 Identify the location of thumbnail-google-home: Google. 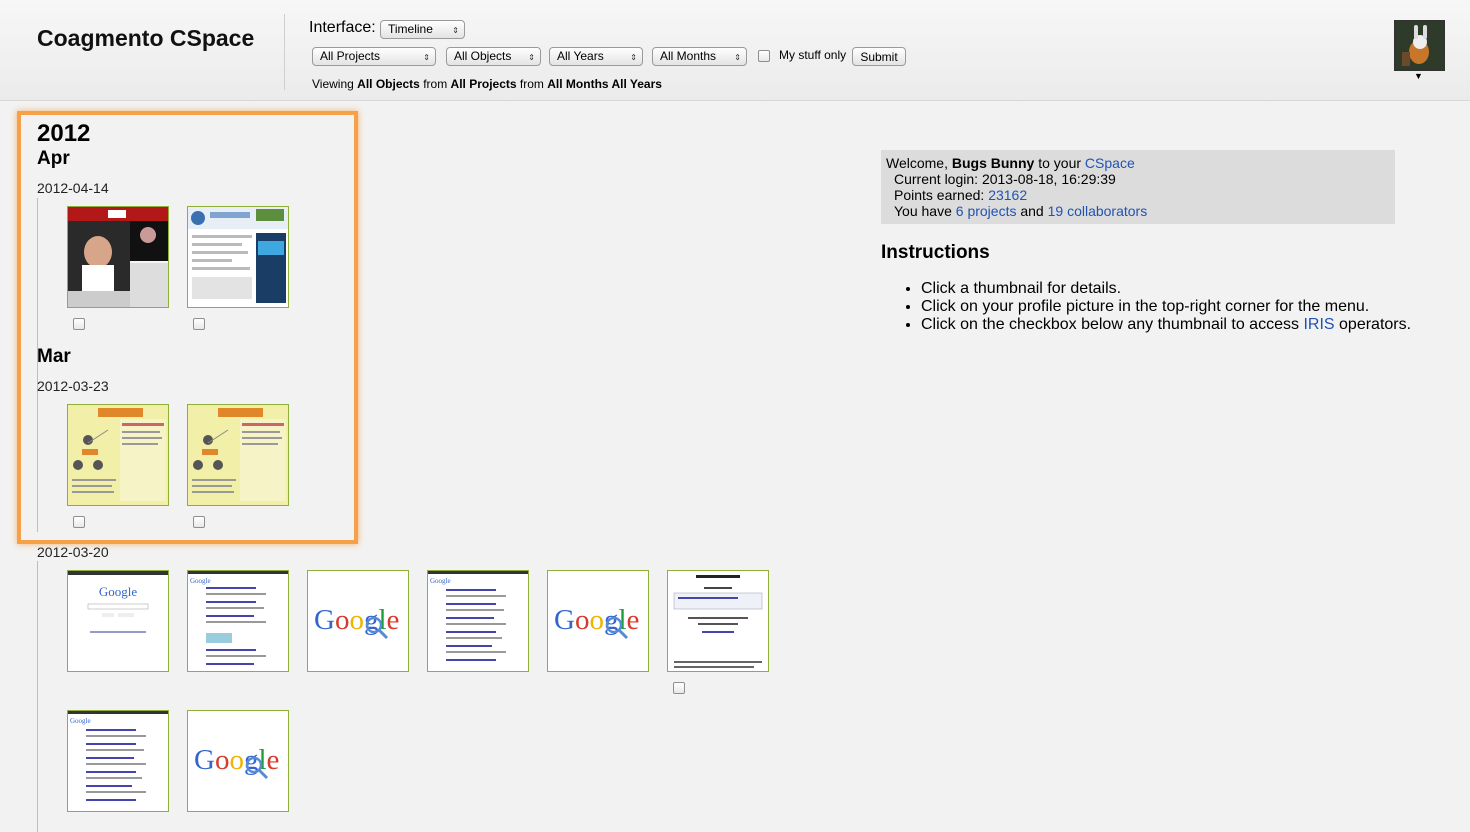
(118, 621).